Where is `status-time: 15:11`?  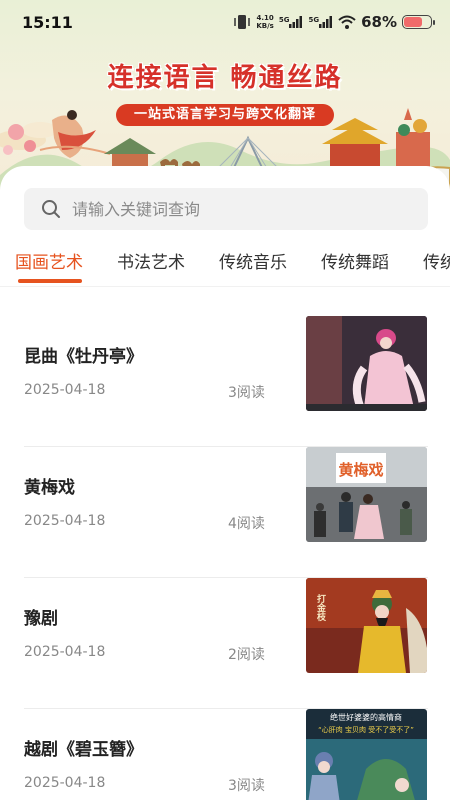 status-time: 15:11 is located at coordinates (47, 22).